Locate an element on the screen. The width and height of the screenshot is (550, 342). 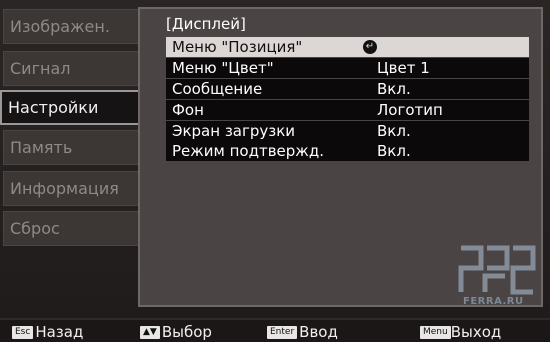
esc-key-icon: Esc is located at coordinates (23, 332).